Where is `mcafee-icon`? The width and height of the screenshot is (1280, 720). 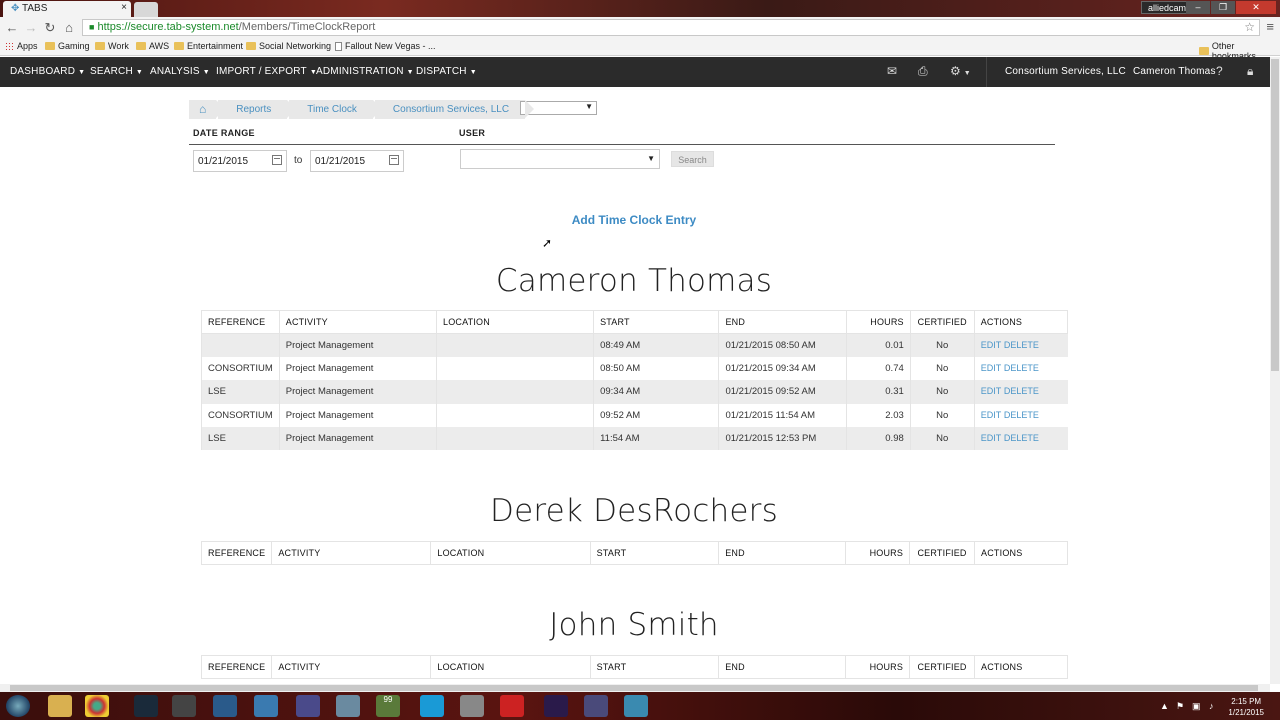 mcafee-icon is located at coordinates (512, 706).